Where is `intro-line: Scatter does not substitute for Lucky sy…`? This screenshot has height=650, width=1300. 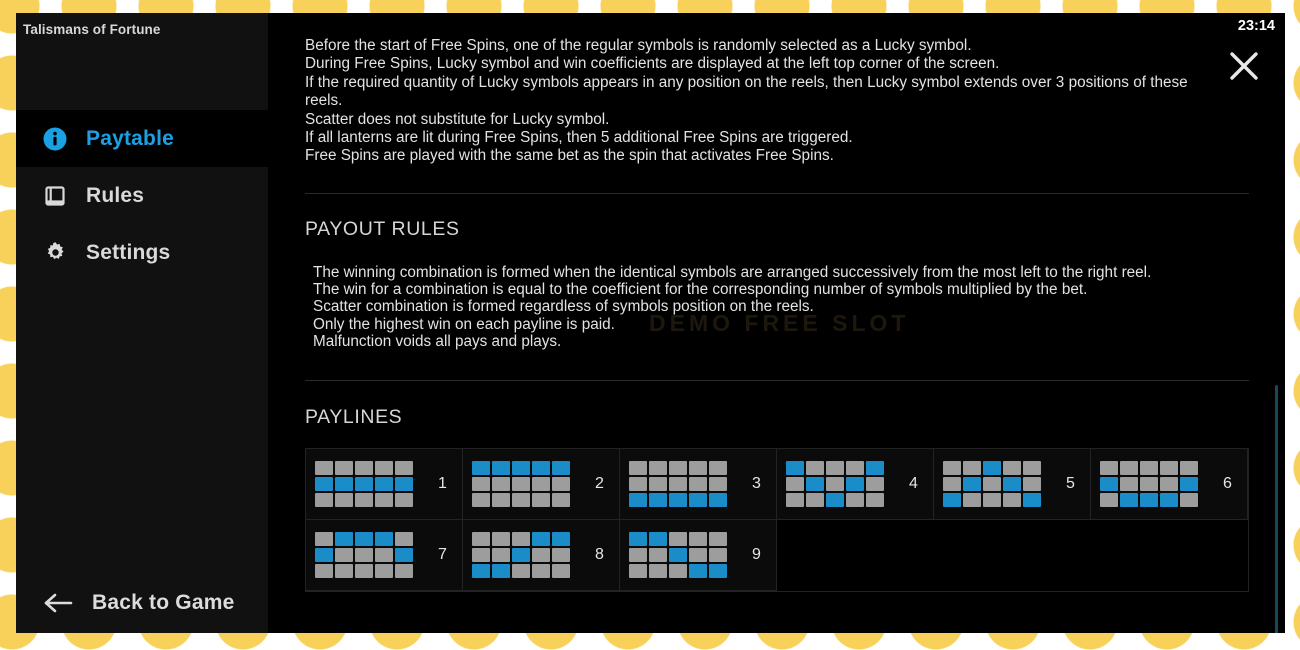
intro-line: Scatter does not substitute for Lucky sy… is located at coordinates (457, 119).